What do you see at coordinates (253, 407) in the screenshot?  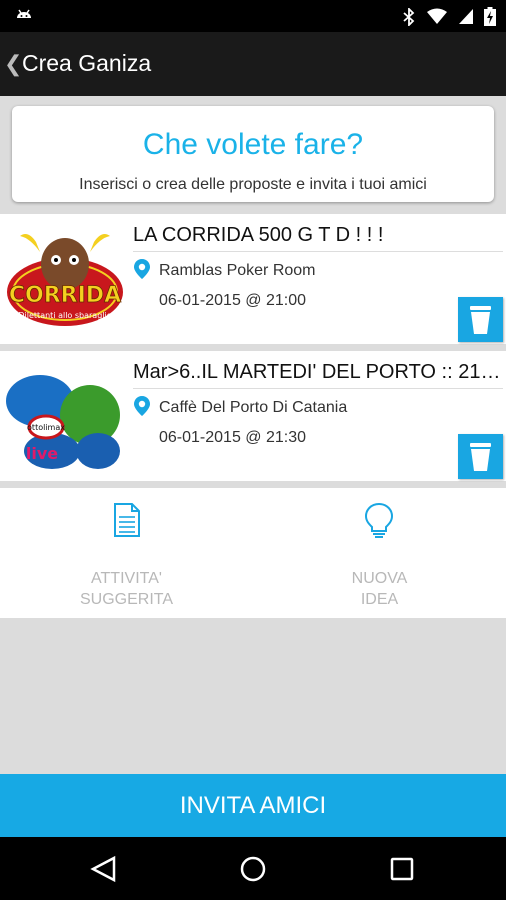 I see `event-place: Caffè Del Porto Di Catania` at bounding box center [253, 407].